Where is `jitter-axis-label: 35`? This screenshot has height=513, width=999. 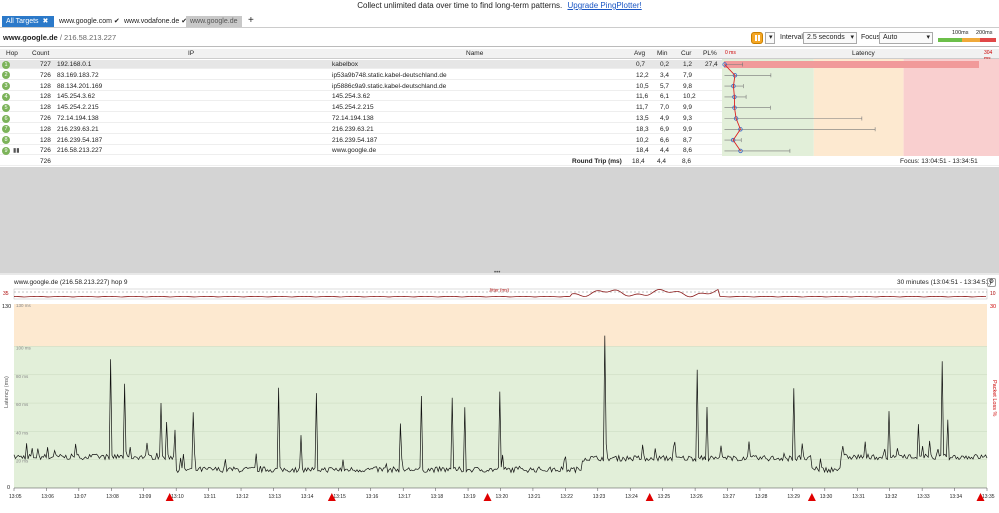 jitter-axis-label: 35 is located at coordinates (6, 294).